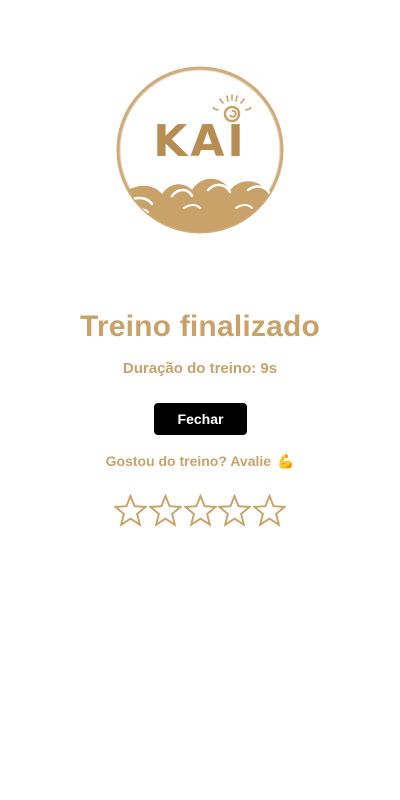 The height and width of the screenshot is (800, 400). Describe the element at coordinates (200, 368) in the screenshot. I see `training-duration: Duração do treino: 9s` at that location.